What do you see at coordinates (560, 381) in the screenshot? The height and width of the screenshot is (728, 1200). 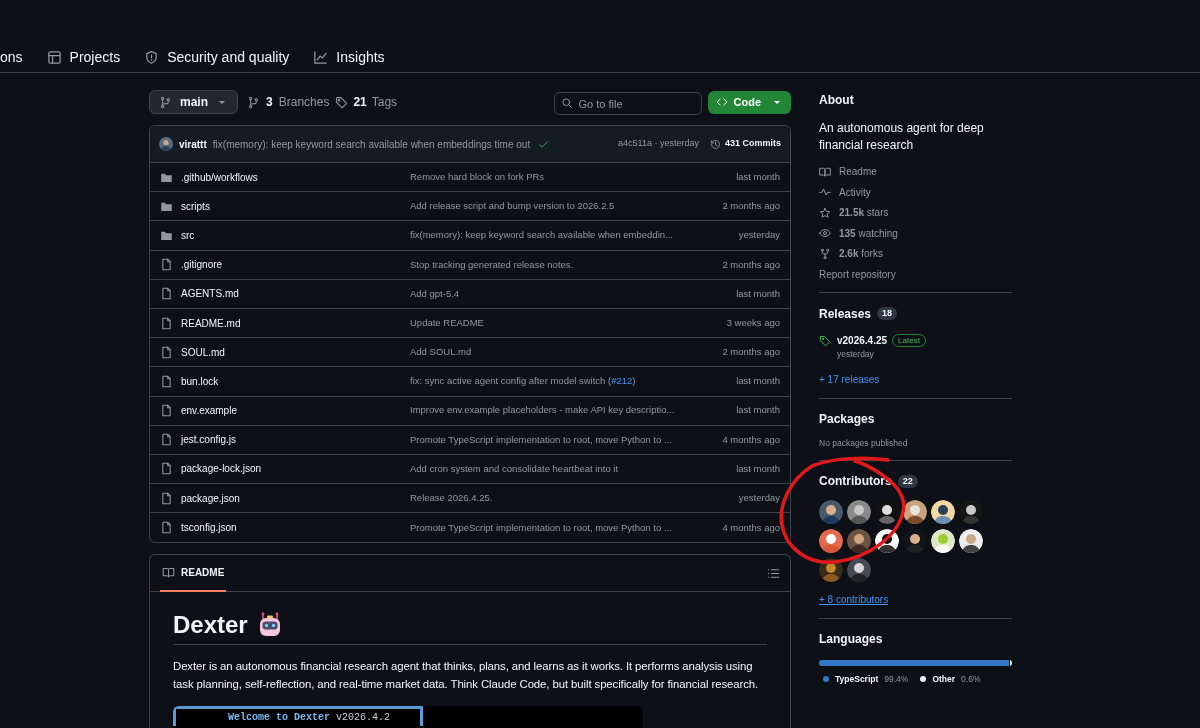 I see `commit-message: fix: sync active agent config after model switch (#212)` at bounding box center [560, 381].